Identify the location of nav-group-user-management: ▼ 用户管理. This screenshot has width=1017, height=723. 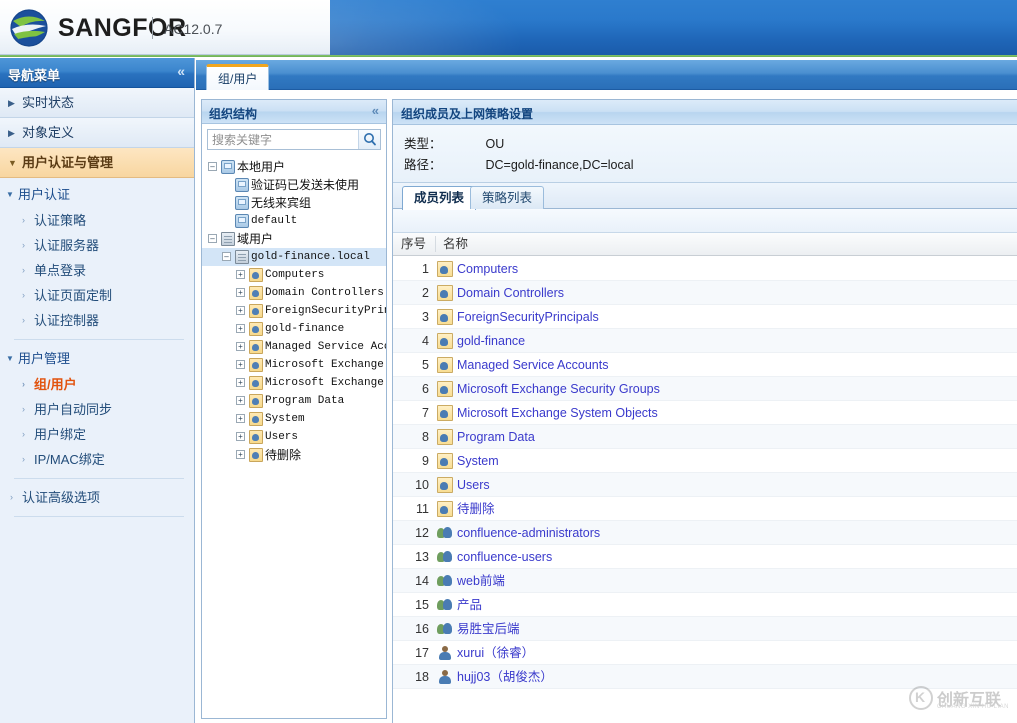
(97, 359).